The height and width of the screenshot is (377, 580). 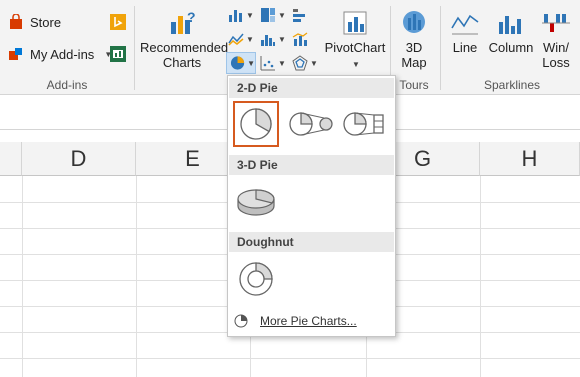 I want to click on pie-small-icon, so click(x=241, y=321).